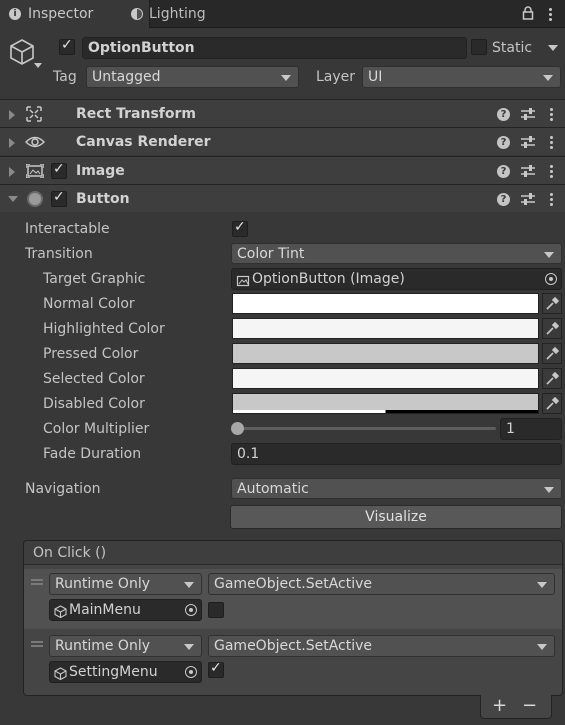 This screenshot has height=725, width=565. I want to click on static-label: Static, so click(512, 48).